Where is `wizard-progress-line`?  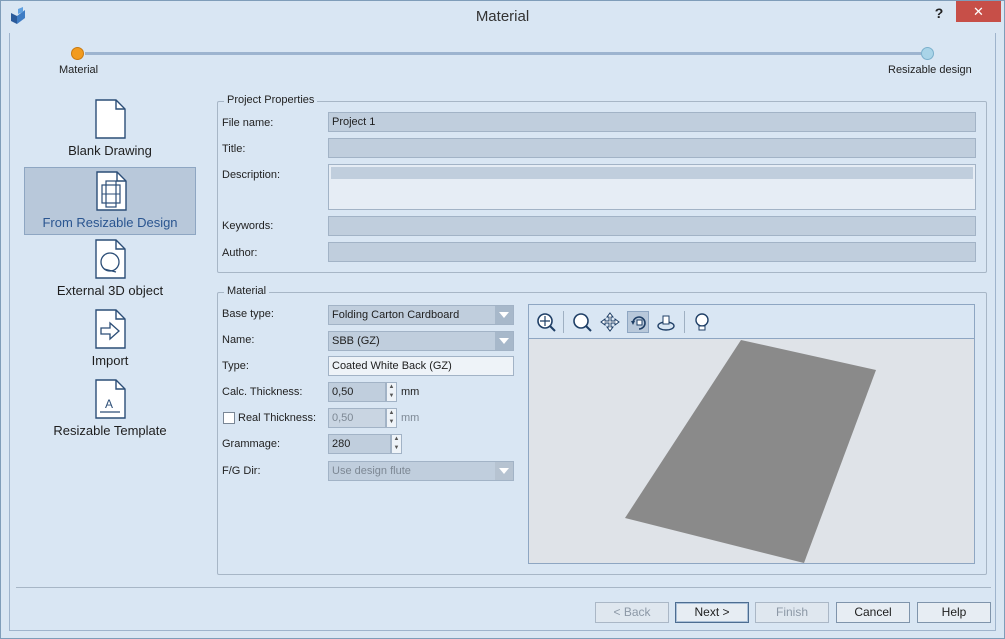 wizard-progress-line is located at coordinates (503, 53).